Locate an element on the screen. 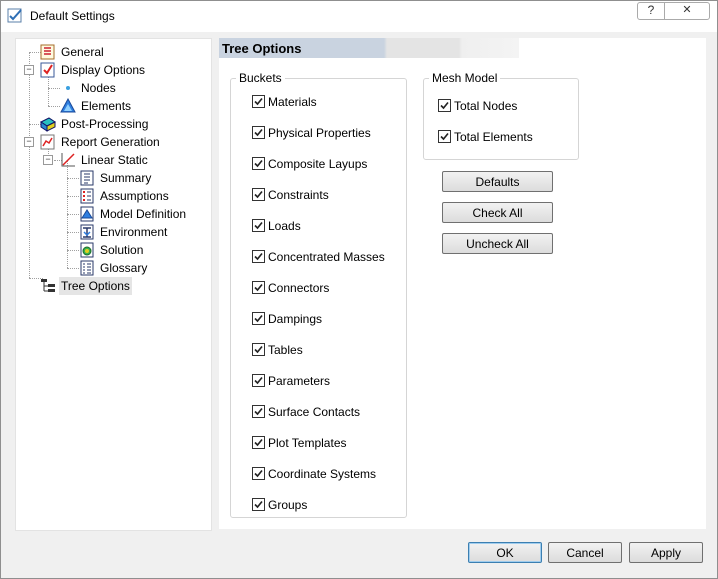 The height and width of the screenshot is (579, 718). display-options-collapse-toggle: − is located at coordinates (29, 70).